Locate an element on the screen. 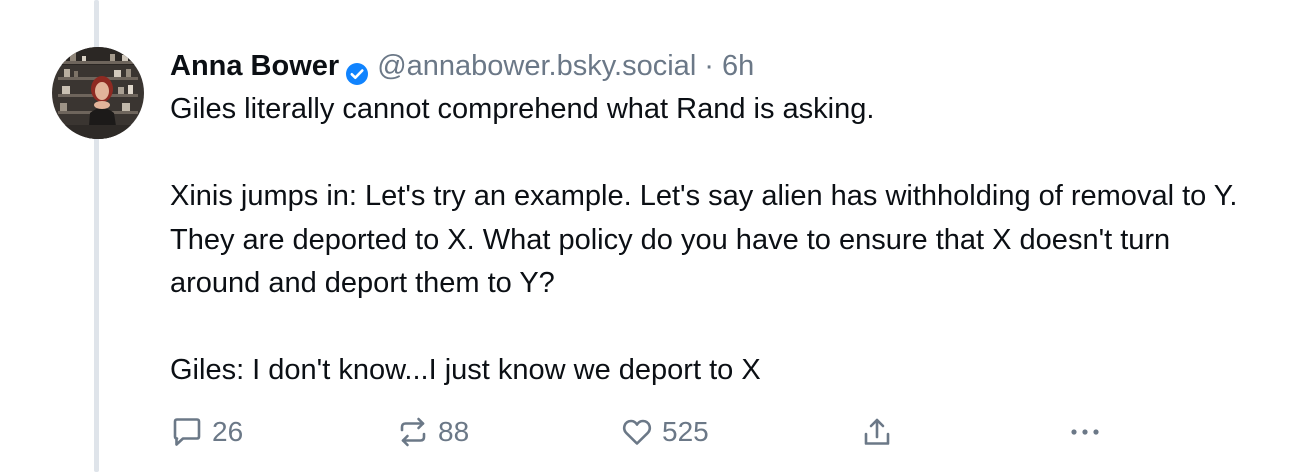 This screenshot has height=472, width=1292. share-upload-icon is located at coordinates (877, 432).